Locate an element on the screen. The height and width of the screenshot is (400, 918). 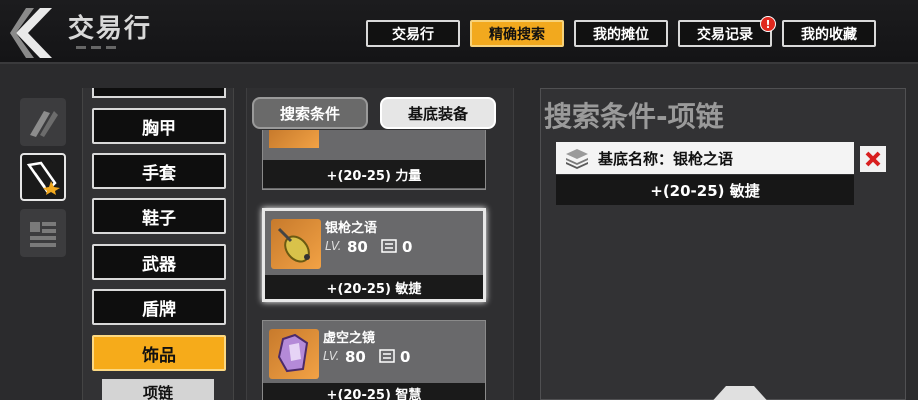
item-name: 银枪之语 is located at coordinates (351, 228).